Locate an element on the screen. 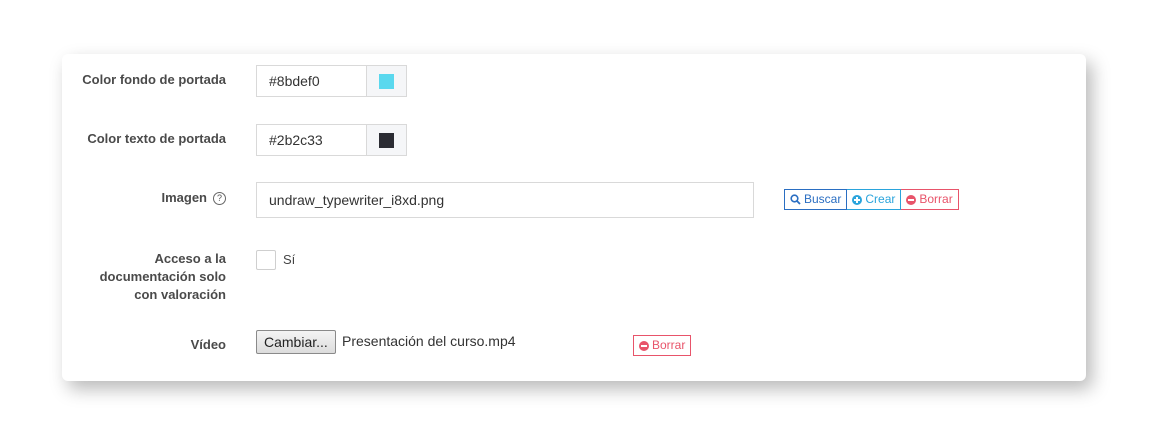 The height and width of the screenshot is (438, 1154). access-label-line1: Acceso a la is located at coordinates (190, 258).